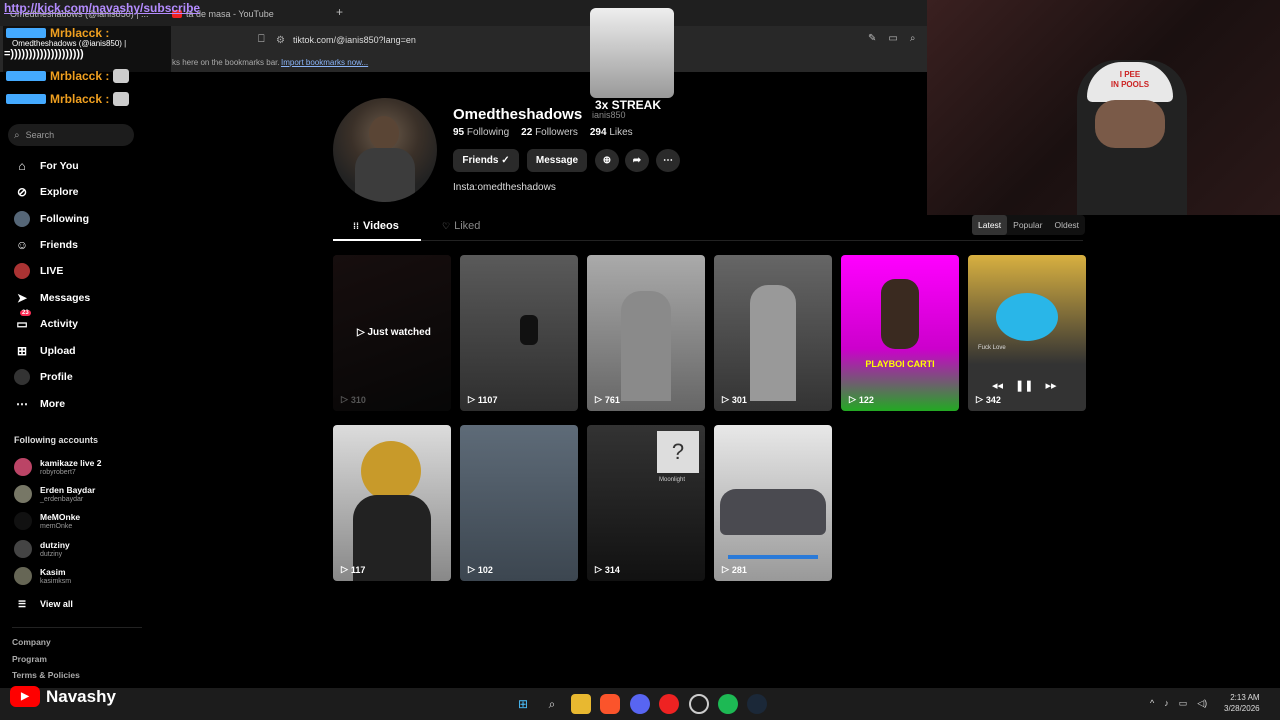 The width and height of the screenshot is (1280, 720). What do you see at coordinates (913, 38) in the screenshot?
I see `zoom-icon: ⌕` at bounding box center [913, 38].